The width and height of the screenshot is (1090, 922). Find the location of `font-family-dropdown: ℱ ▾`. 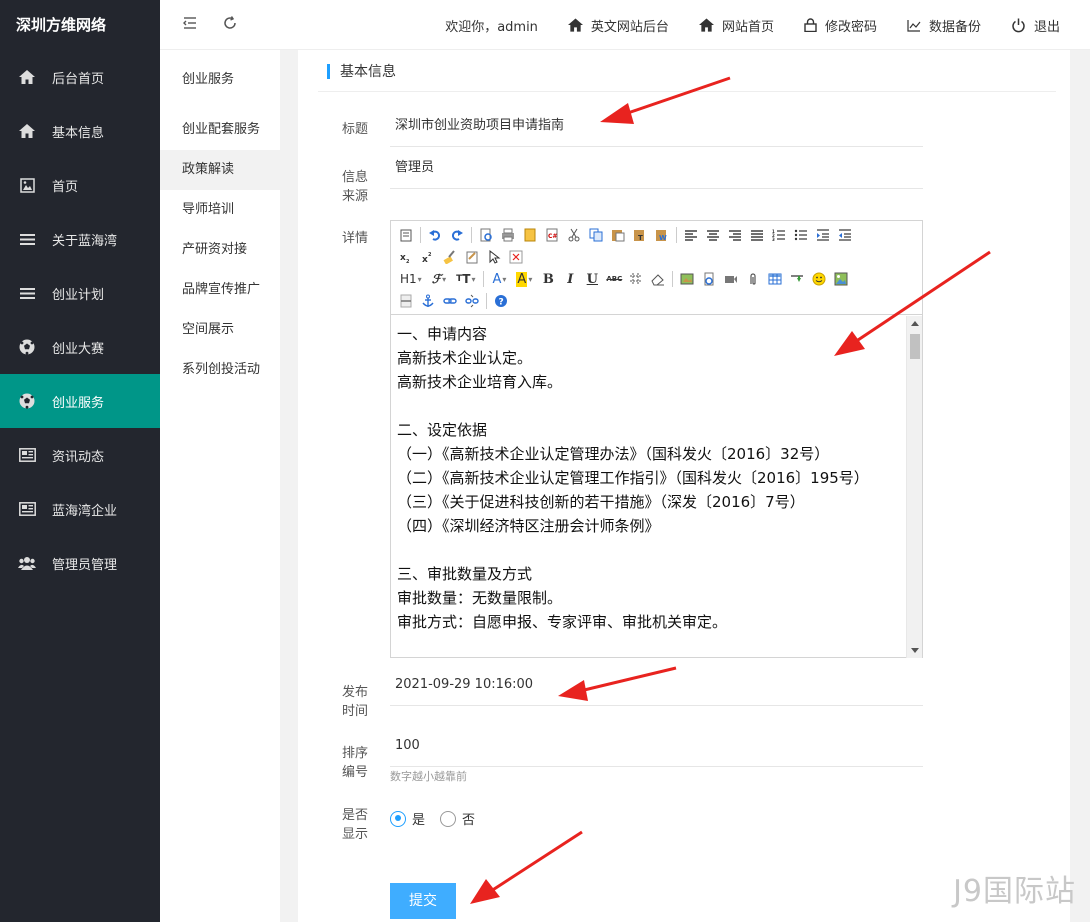

font-family-dropdown: ℱ ▾ is located at coordinates (439, 279).